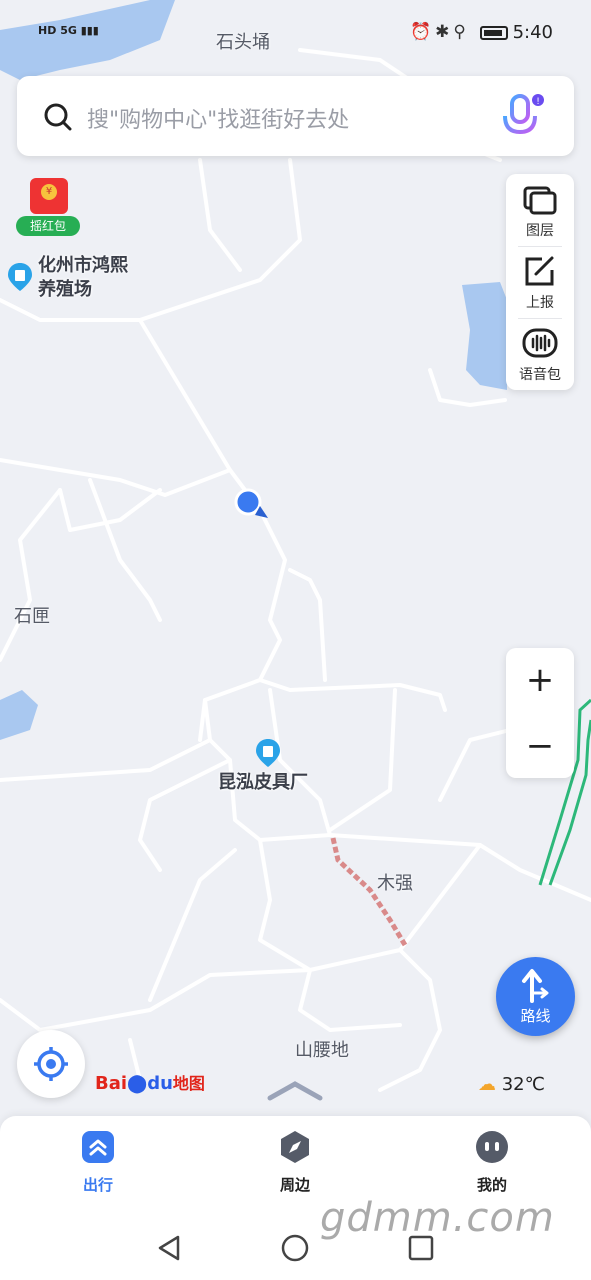 The height and width of the screenshot is (1280, 591). I want to click on status-icons: ⏰✱⚲, so click(440, 32).